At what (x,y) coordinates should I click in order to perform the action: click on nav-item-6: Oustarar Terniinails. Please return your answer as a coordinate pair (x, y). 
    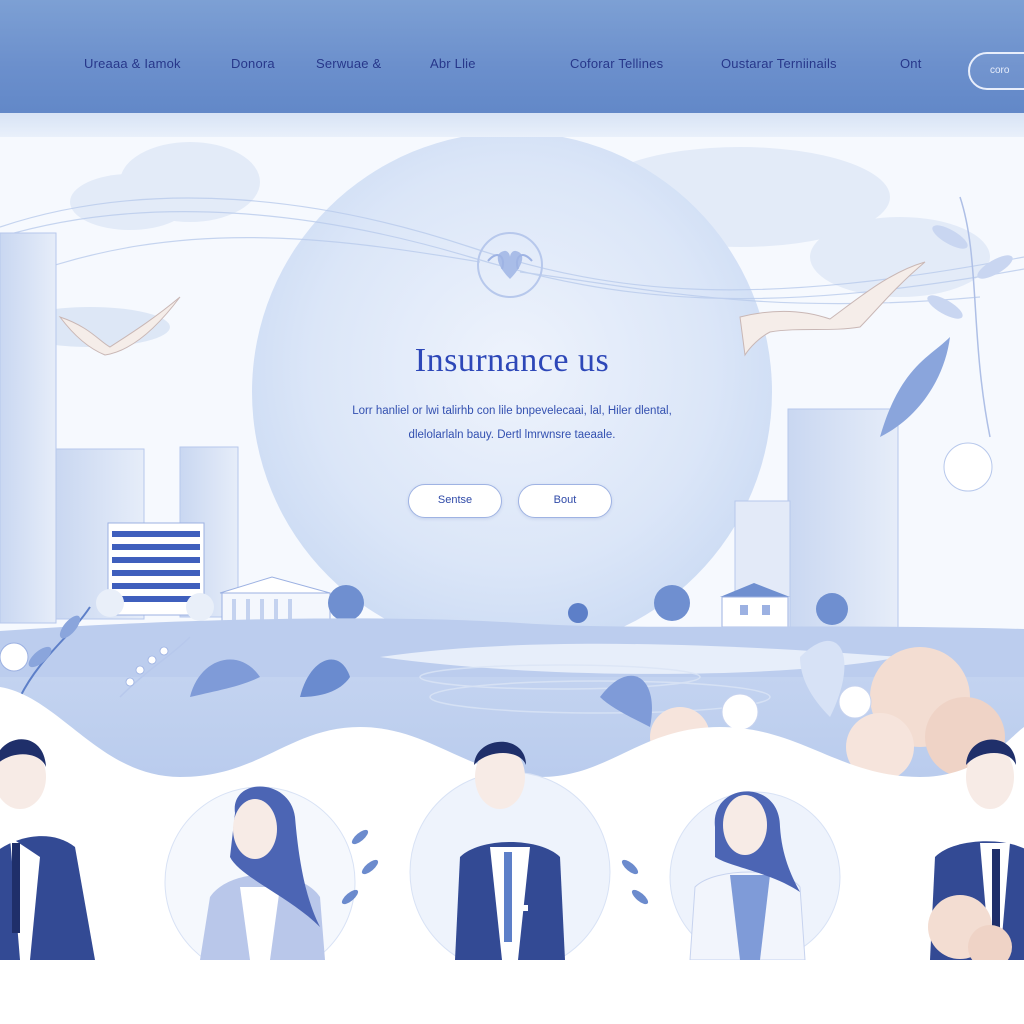
    Looking at the image, I should click on (779, 63).